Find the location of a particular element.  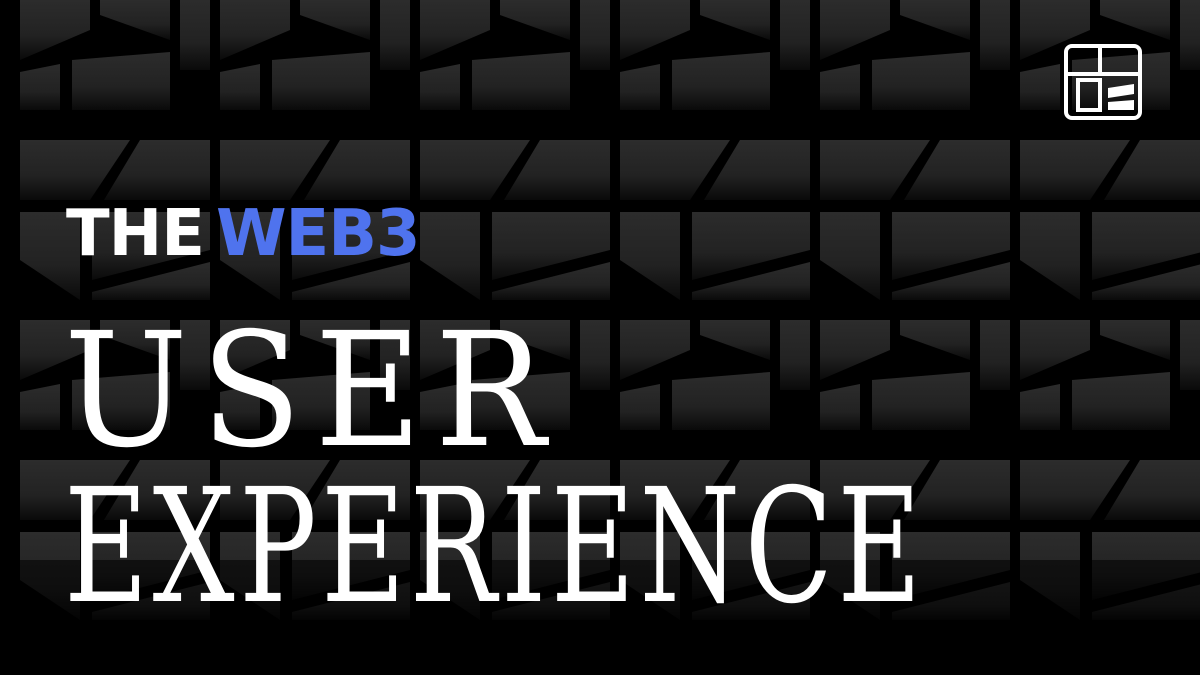

headline-line-1: THE WEB3 is located at coordinates (243, 234).